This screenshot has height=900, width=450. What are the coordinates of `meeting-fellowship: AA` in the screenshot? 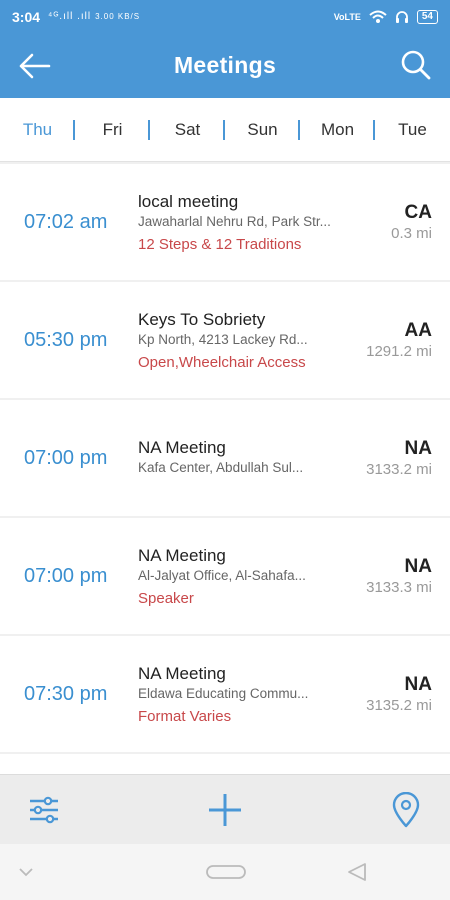 It's located at (418, 330).